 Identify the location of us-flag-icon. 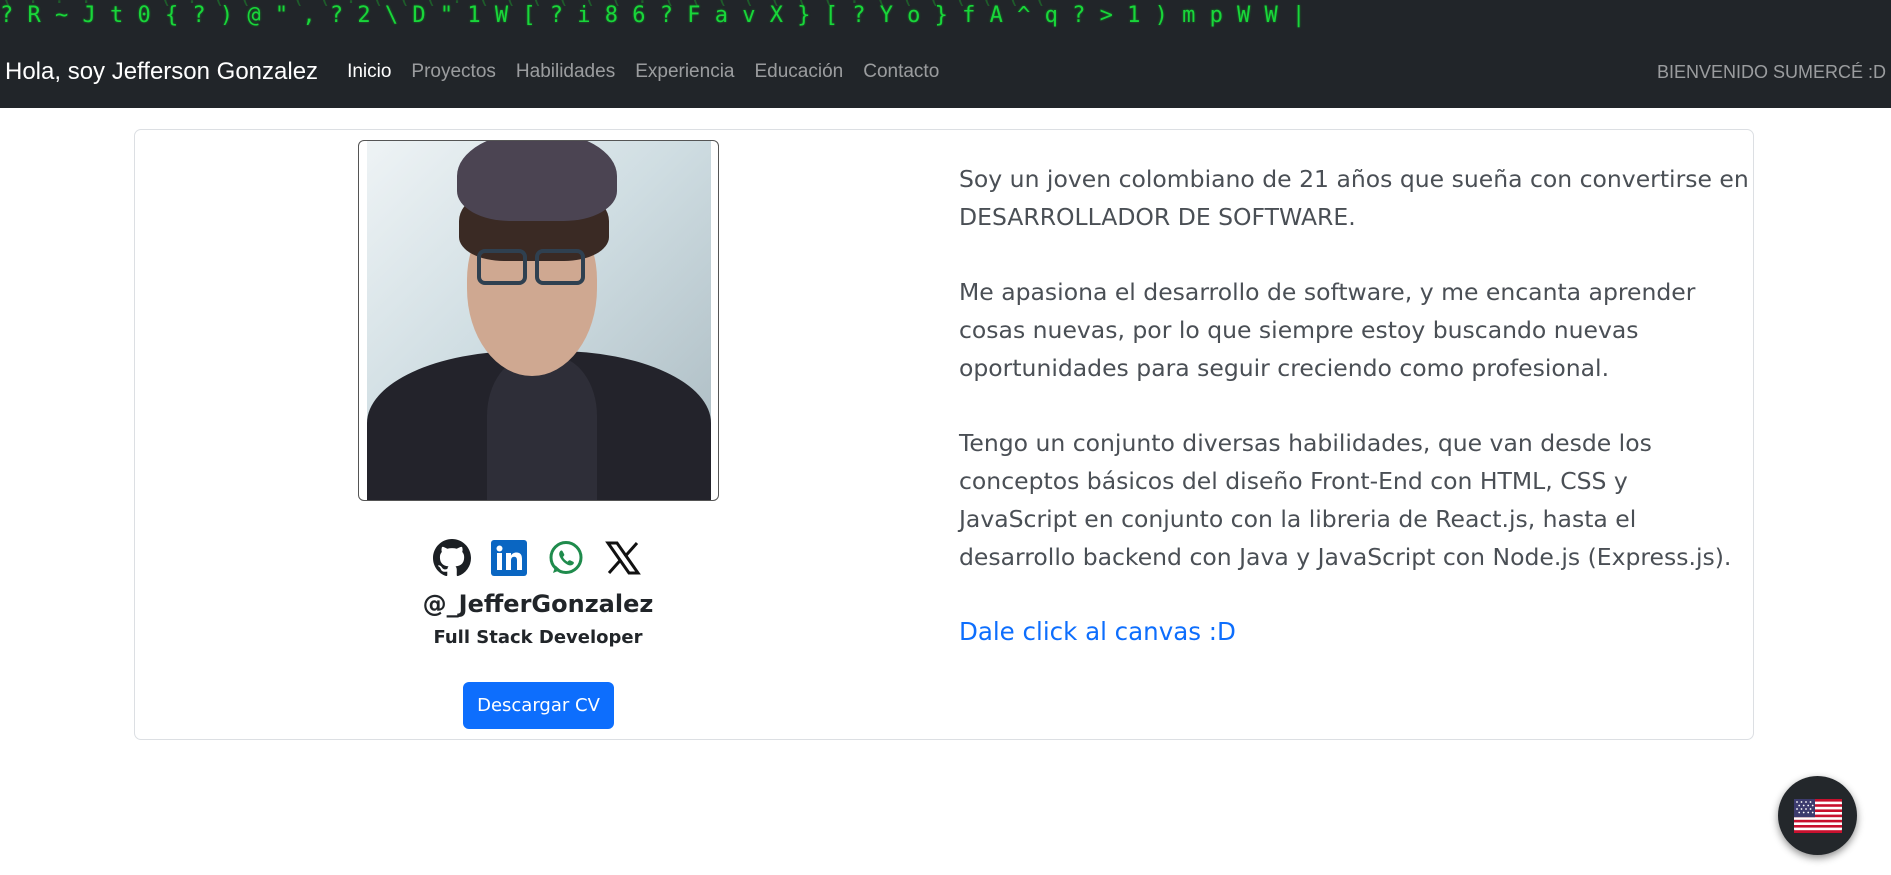
(1817, 815).